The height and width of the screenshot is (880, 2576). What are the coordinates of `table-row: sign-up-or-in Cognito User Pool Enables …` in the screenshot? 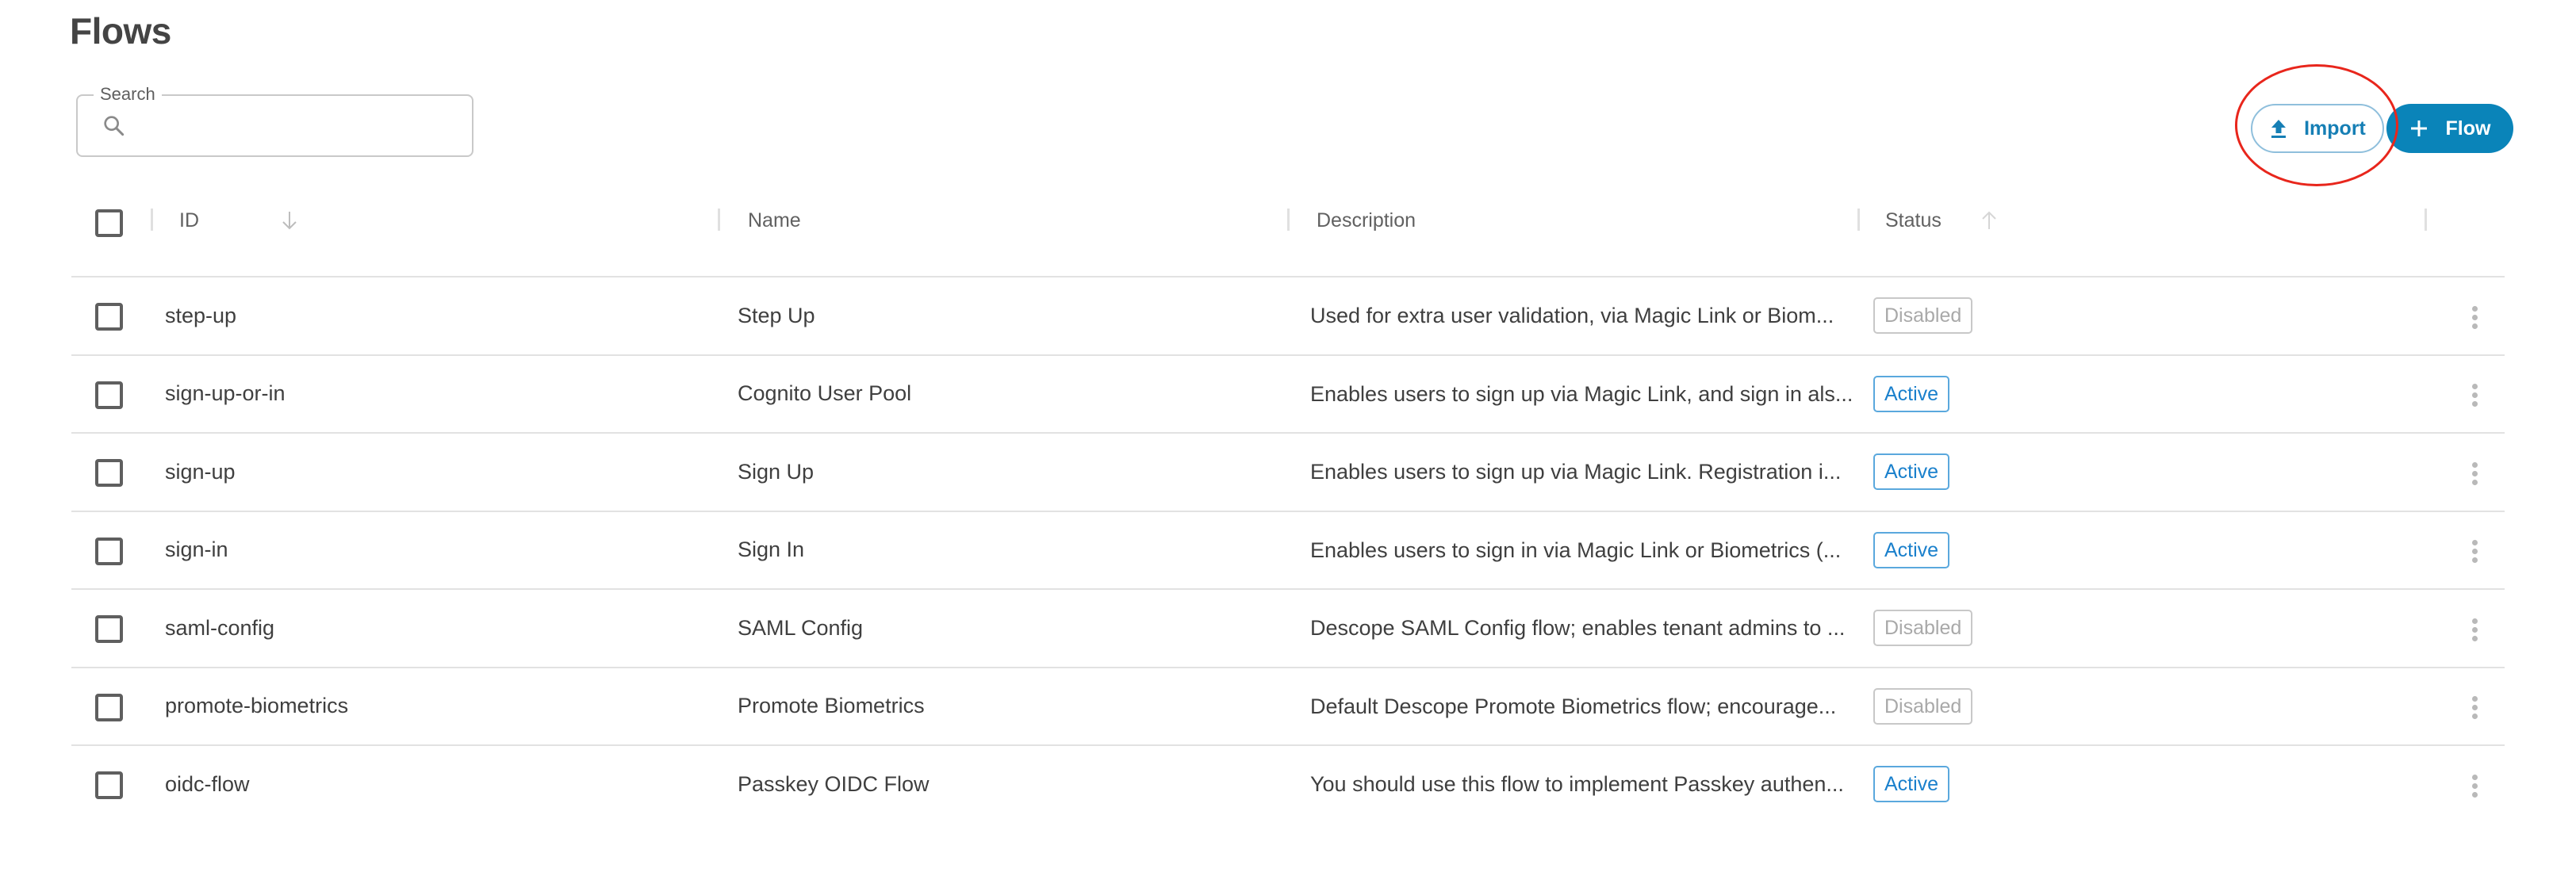 It's located at (1288, 395).